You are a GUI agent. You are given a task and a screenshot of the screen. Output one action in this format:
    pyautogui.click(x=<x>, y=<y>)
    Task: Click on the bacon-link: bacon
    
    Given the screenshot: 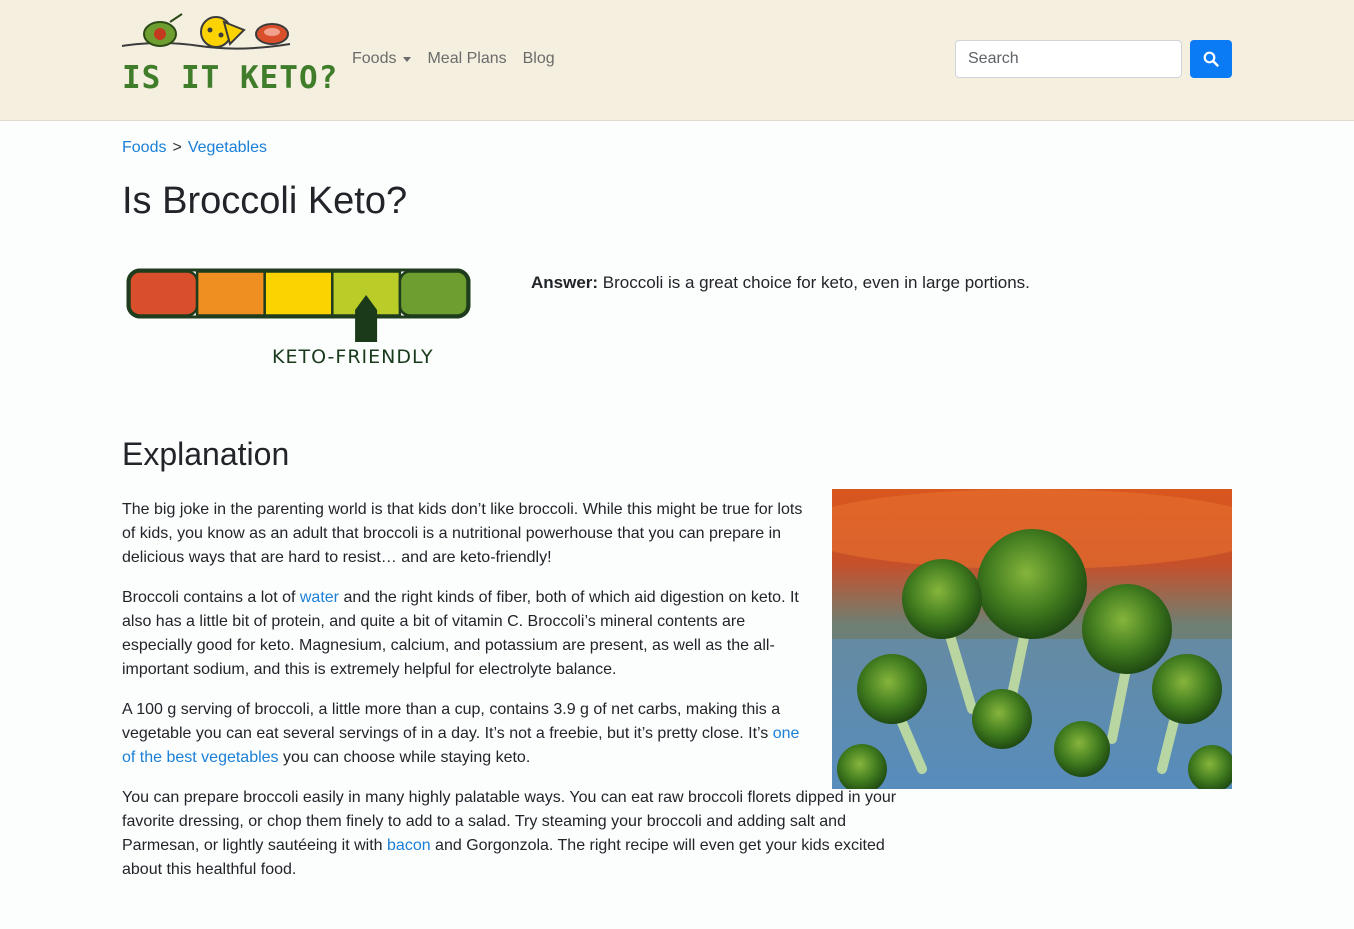 What is the action you would take?
    pyautogui.click(x=409, y=845)
    